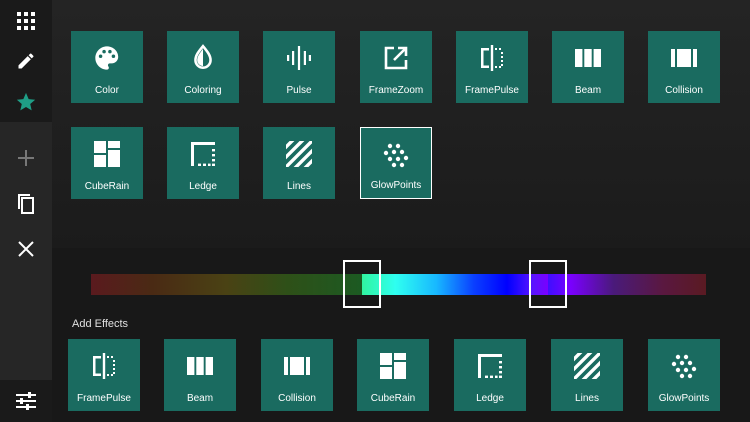 This screenshot has height=422, width=750. What do you see at coordinates (455, 284) in the screenshot?
I see `selected-color-range` at bounding box center [455, 284].